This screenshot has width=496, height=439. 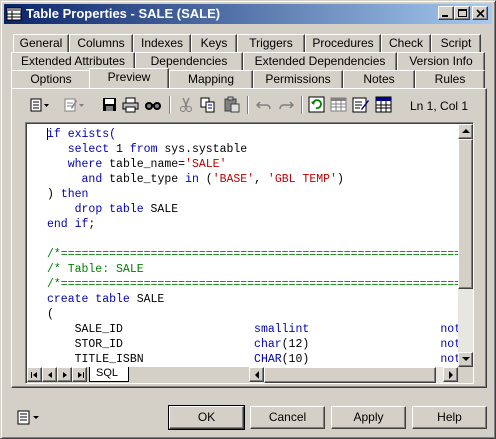 I want to click on arrow-last-icon, so click(x=81, y=375).